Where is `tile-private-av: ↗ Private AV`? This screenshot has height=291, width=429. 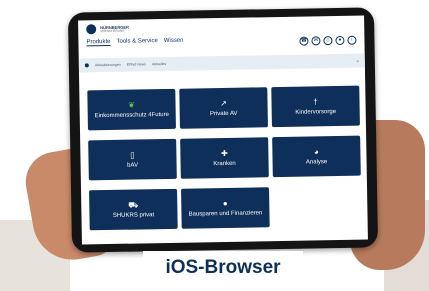
tile-private-av: ↗ Private AV is located at coordinates (223, 108).